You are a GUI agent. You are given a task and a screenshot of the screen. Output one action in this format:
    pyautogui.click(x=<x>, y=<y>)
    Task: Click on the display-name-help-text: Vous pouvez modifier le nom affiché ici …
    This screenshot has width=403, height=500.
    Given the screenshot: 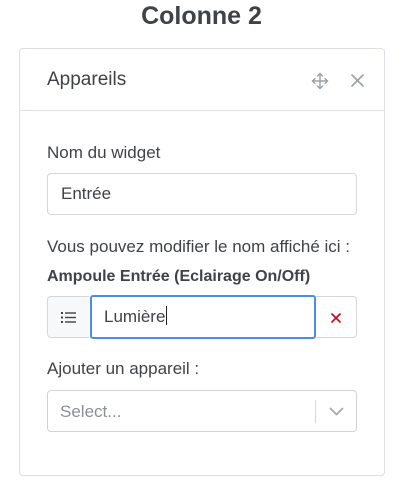 What is the action you would take?
    pyautogui.click(x=199, y=246)
    